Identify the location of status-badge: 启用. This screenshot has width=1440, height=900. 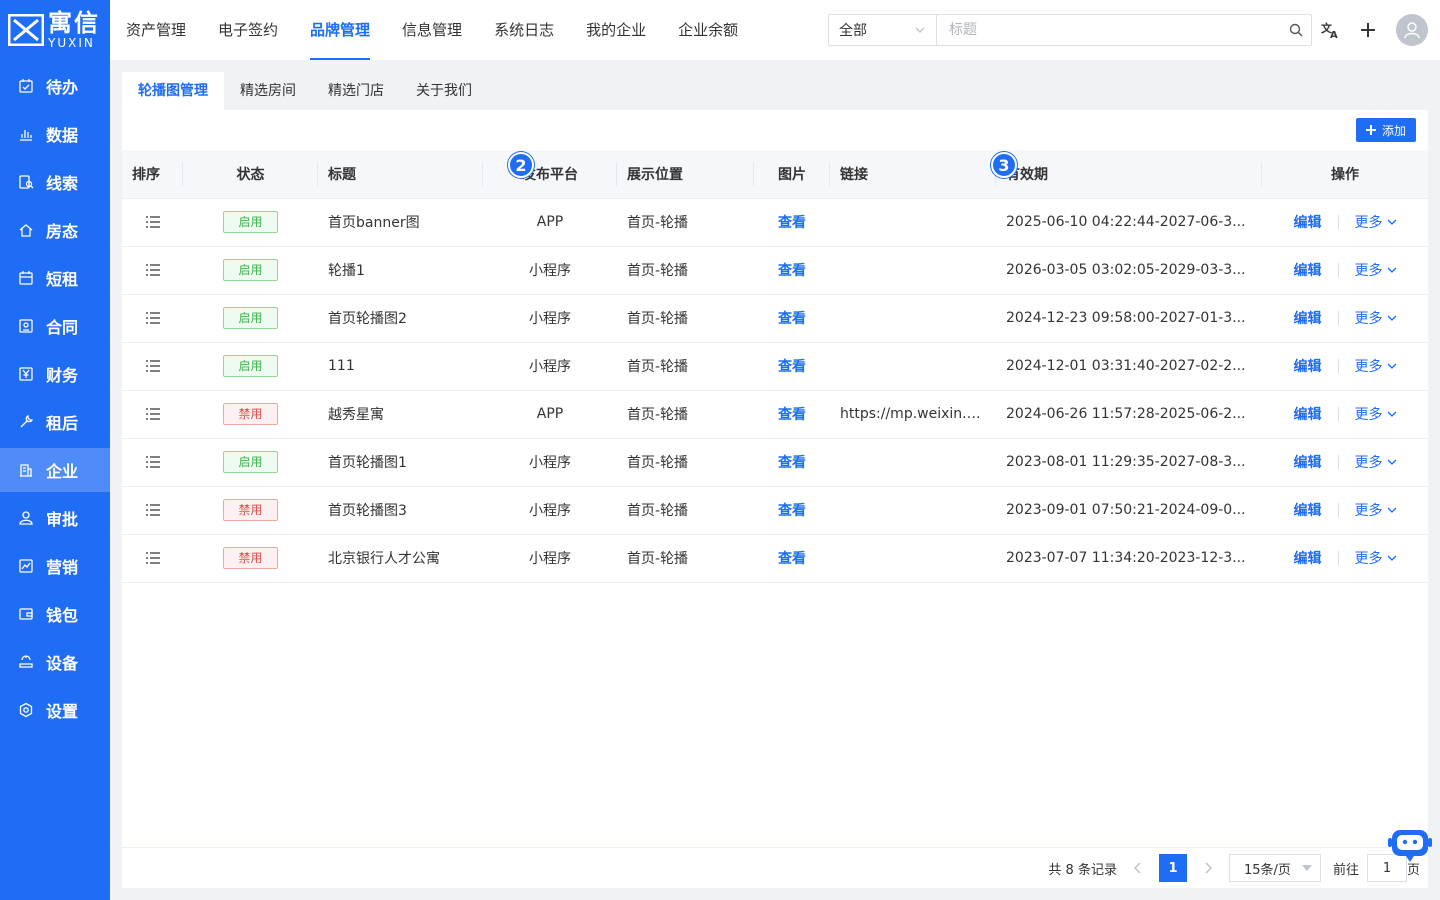
(250, 462).